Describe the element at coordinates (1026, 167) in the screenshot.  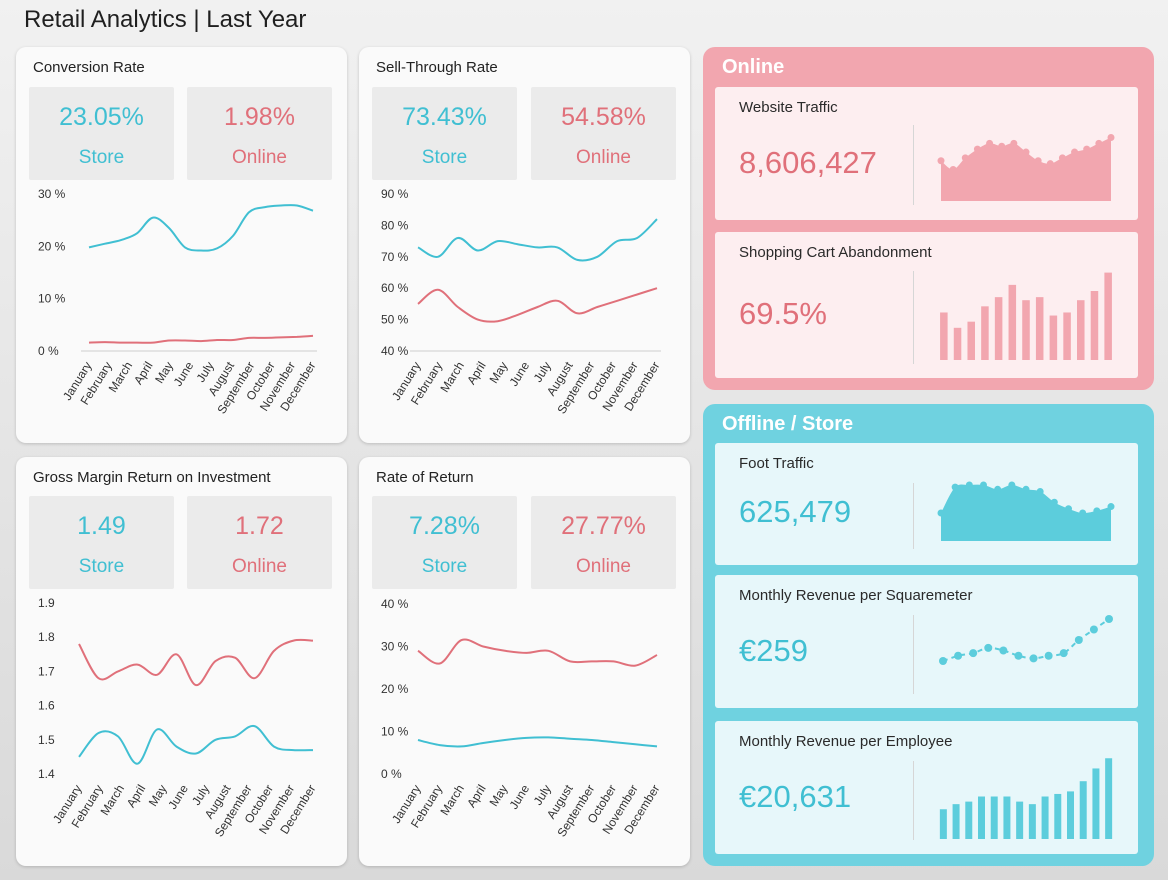
I see `website-traffic-sparkline` at that location.